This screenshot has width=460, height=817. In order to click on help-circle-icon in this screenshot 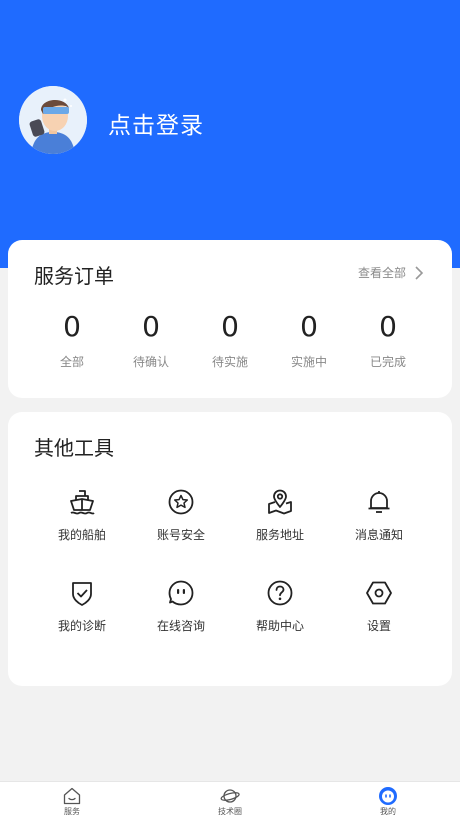, I will do `click(280, 593)`.